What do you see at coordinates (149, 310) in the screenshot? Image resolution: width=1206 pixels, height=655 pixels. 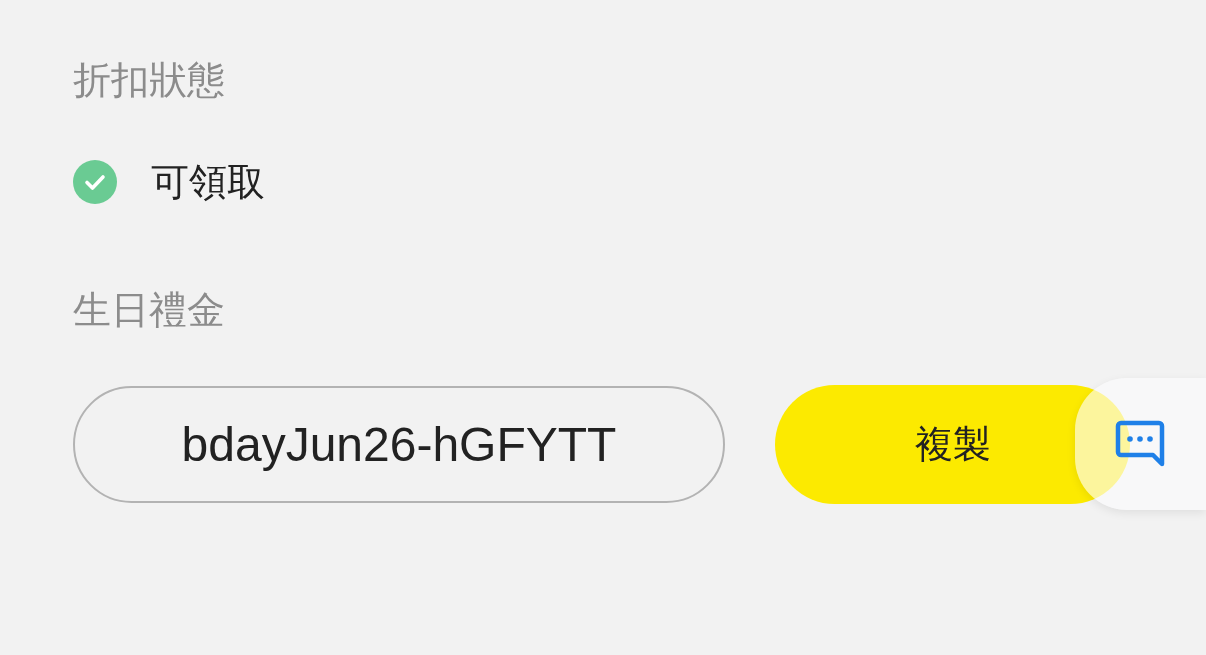 I see `section-label: 生日禮金` at bounding box center [149, 310].